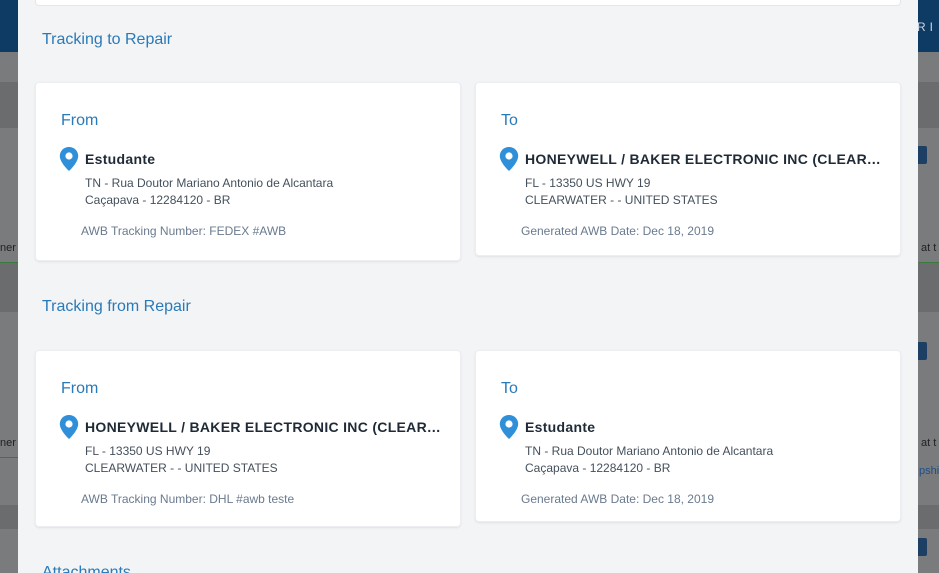 The height and width of the screenshot is (573, 939). I want to click on background-top-right-text: RI, so click(927, 27).